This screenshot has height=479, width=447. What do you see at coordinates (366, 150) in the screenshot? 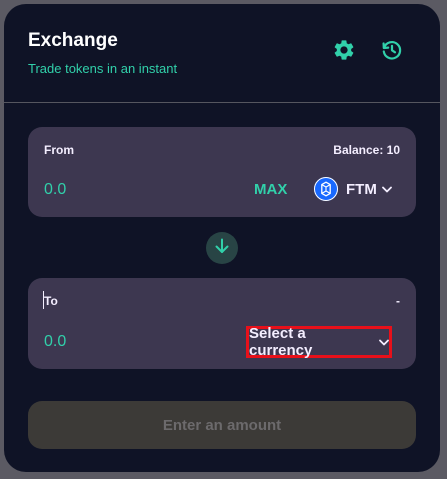
I see `from-balance: Balance: 10` at bounding box center [366, 150].